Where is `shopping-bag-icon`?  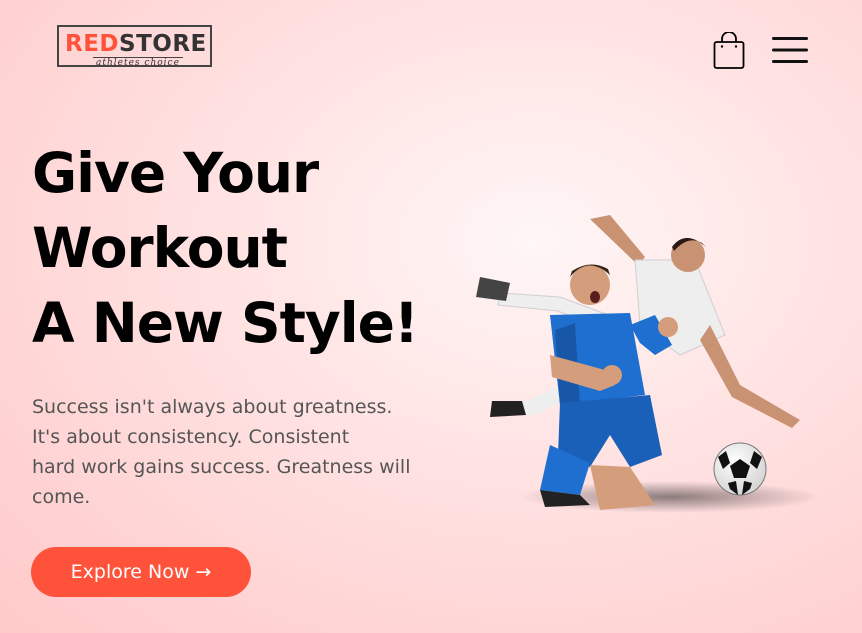
shopping-bag-icon is located at coordinates (729, 50).